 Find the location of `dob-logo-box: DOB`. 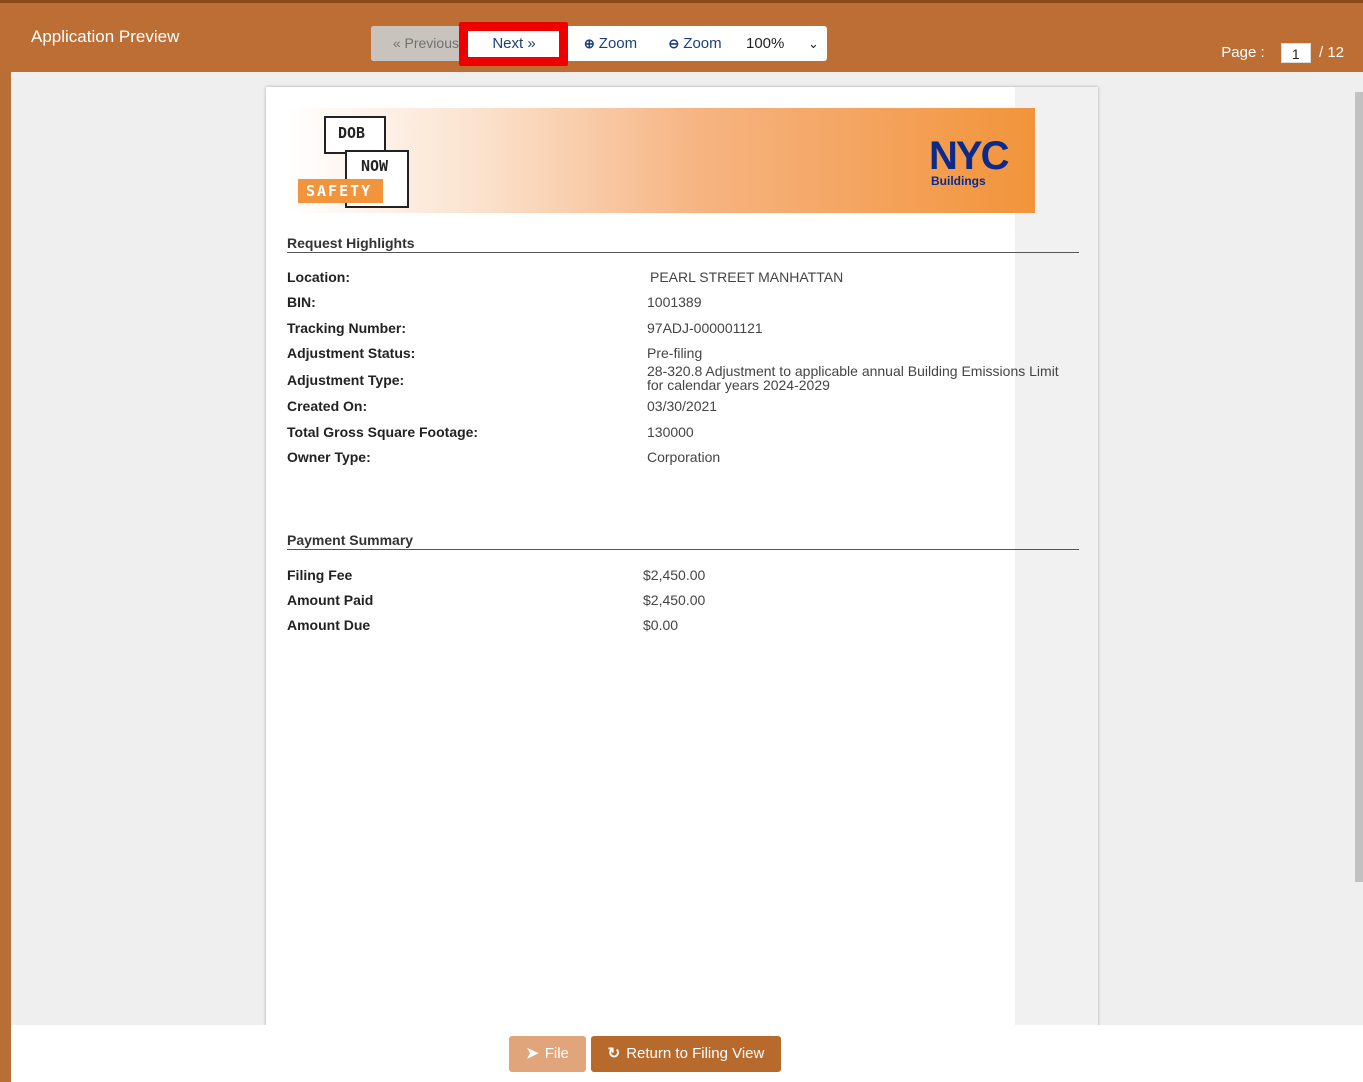

dob-logo-box: DOB is located at coordinates (355, 135).